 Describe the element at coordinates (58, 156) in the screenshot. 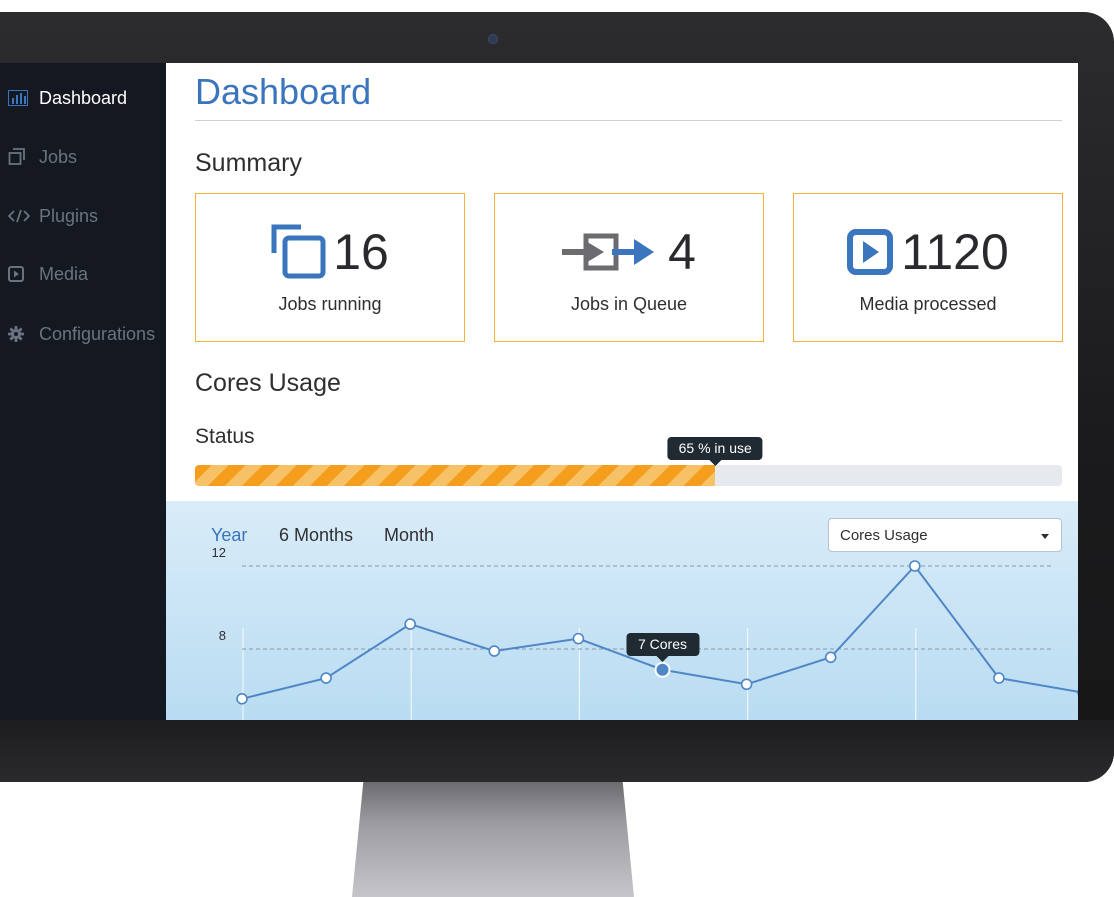

I see `sidebar-item-label: Jobs` at that location.